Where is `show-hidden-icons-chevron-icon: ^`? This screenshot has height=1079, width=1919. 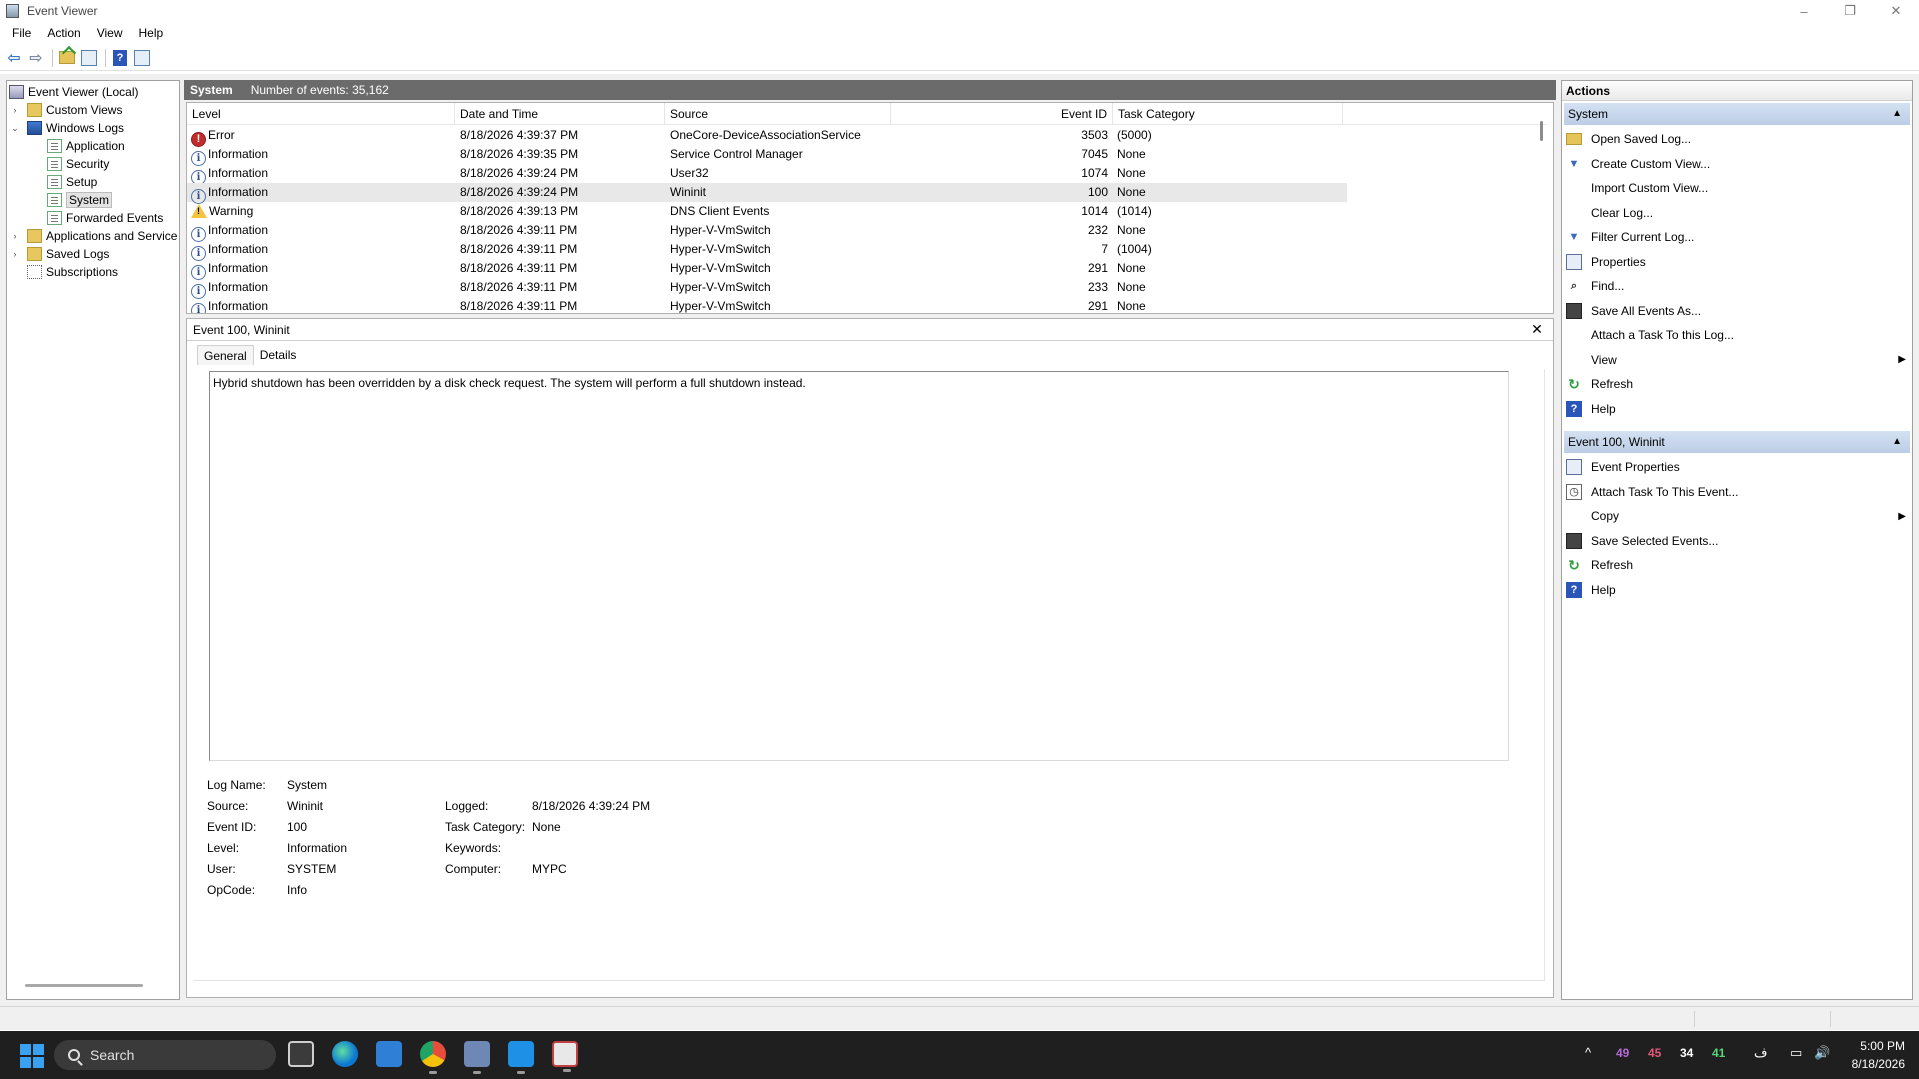 show-hidden-icons-chevron-icon: ^ is located at coordinates (1588, 1052).